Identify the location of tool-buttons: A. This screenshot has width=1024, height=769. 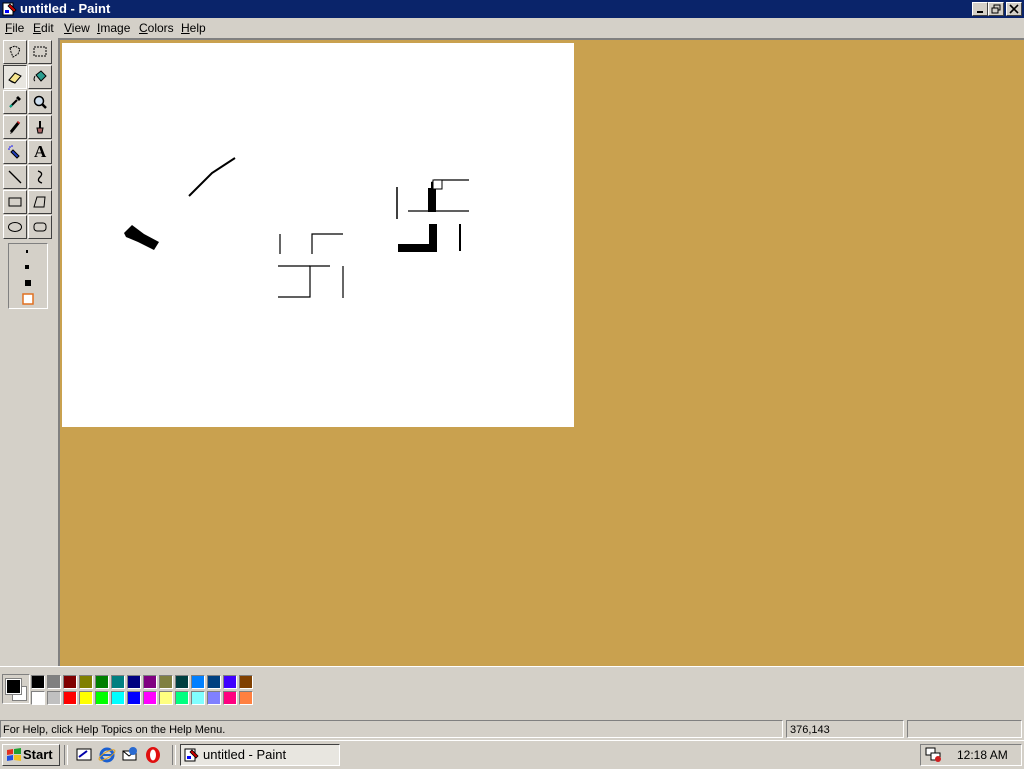
(28, 158).